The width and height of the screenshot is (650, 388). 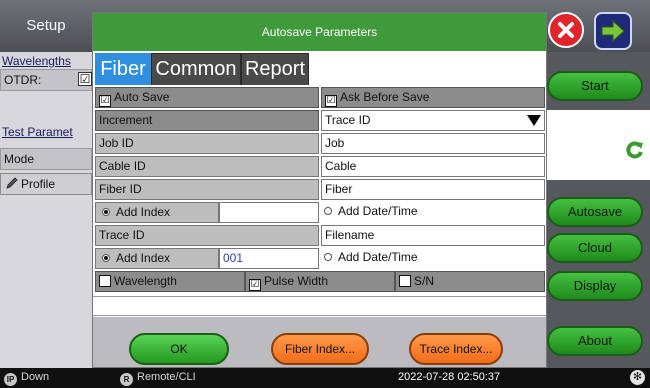 What do you see at coordinates (46, 159) in the screenshot?
I see `mode-field: Mode` at bounding box center [46, 159].